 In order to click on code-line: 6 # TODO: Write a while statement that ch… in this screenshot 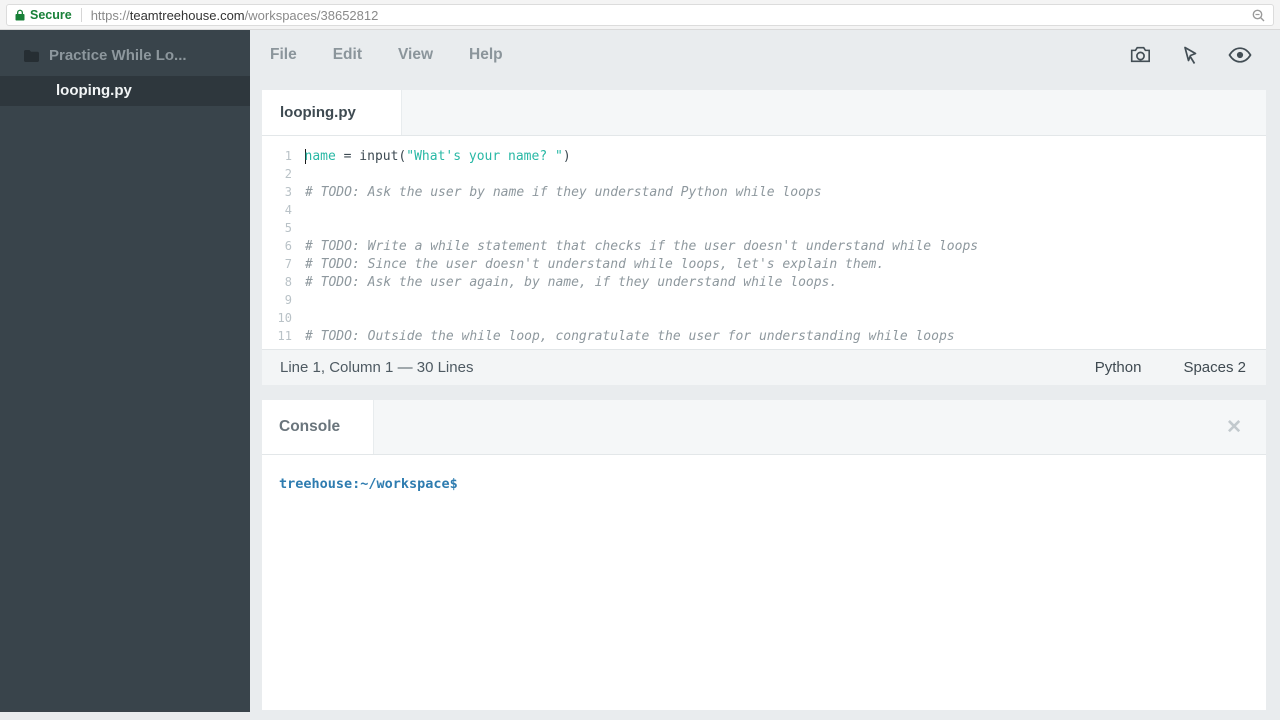, I will do `click(764, 246)`.